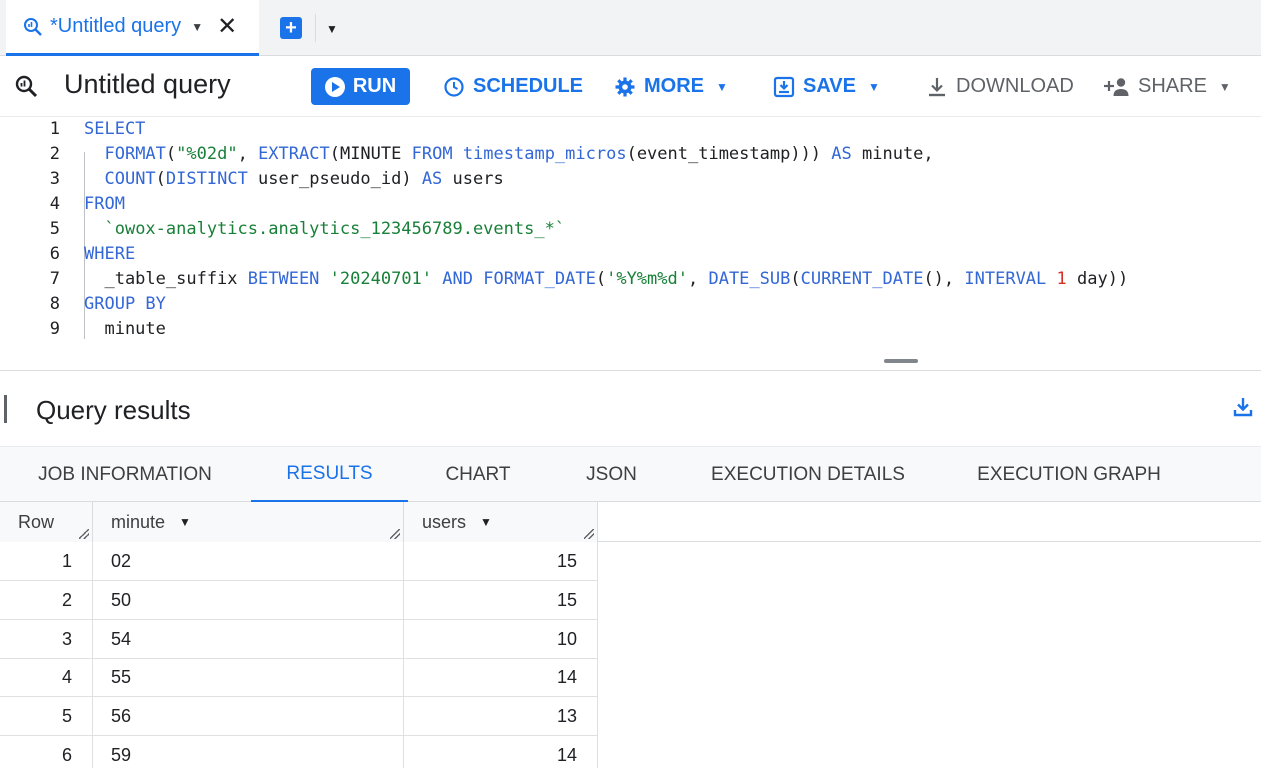  I want to click on schedule-button: SCHEDULE, so click(513, 86).